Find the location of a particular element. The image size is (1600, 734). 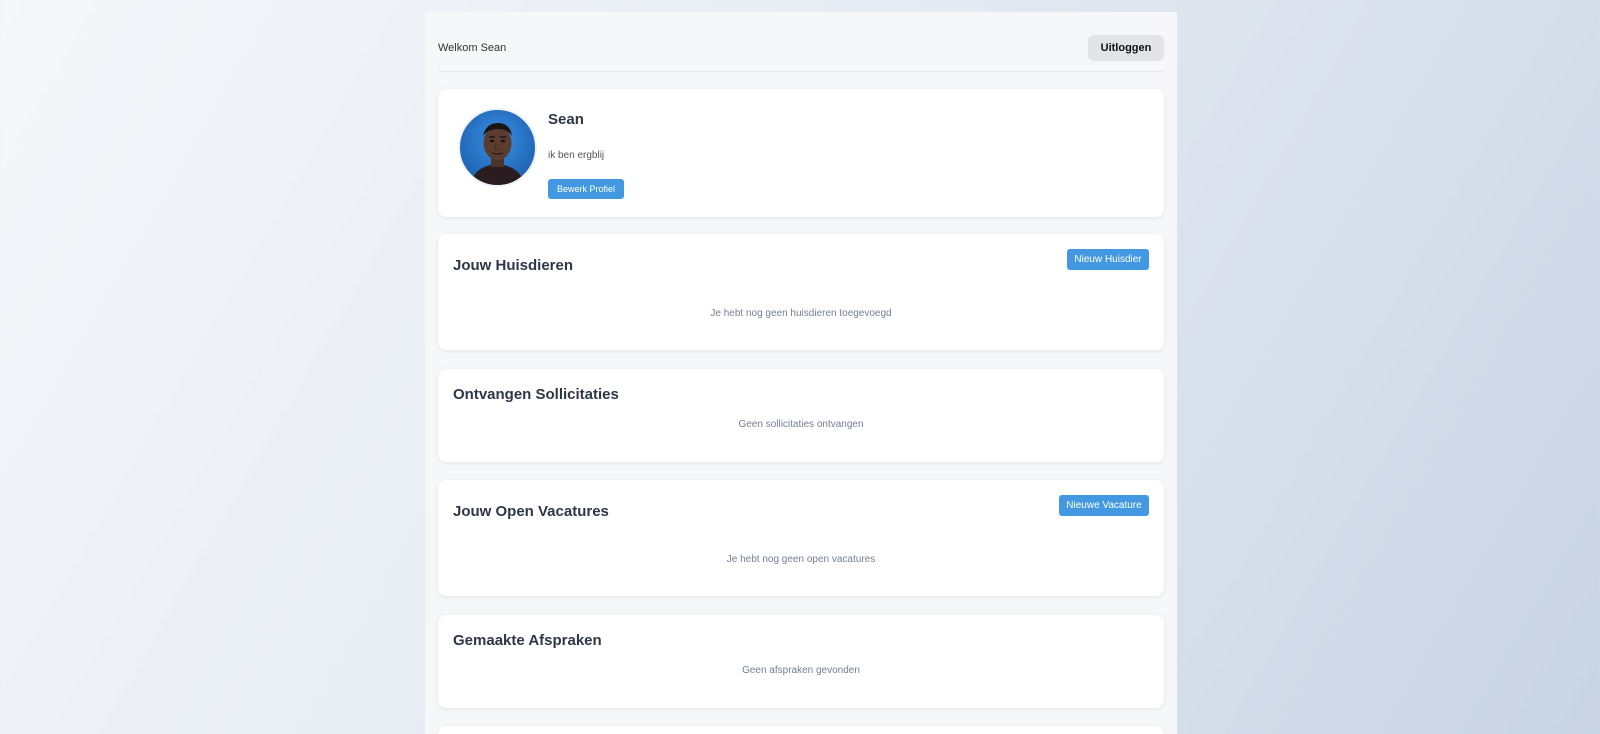

profile-card: Sean ik ben ergblij Bewerk Profiel is located at coordinates (801, 153).